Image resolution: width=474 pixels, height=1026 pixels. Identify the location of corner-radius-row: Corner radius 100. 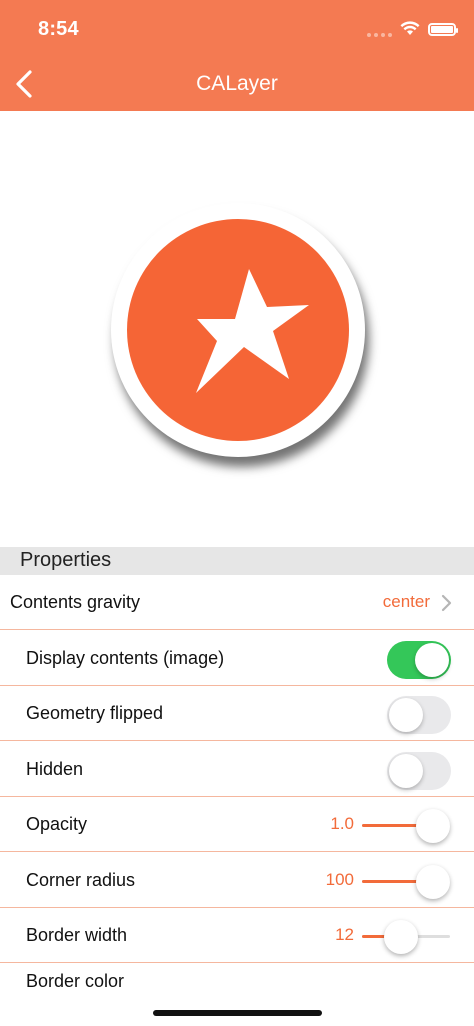
(237, 880).